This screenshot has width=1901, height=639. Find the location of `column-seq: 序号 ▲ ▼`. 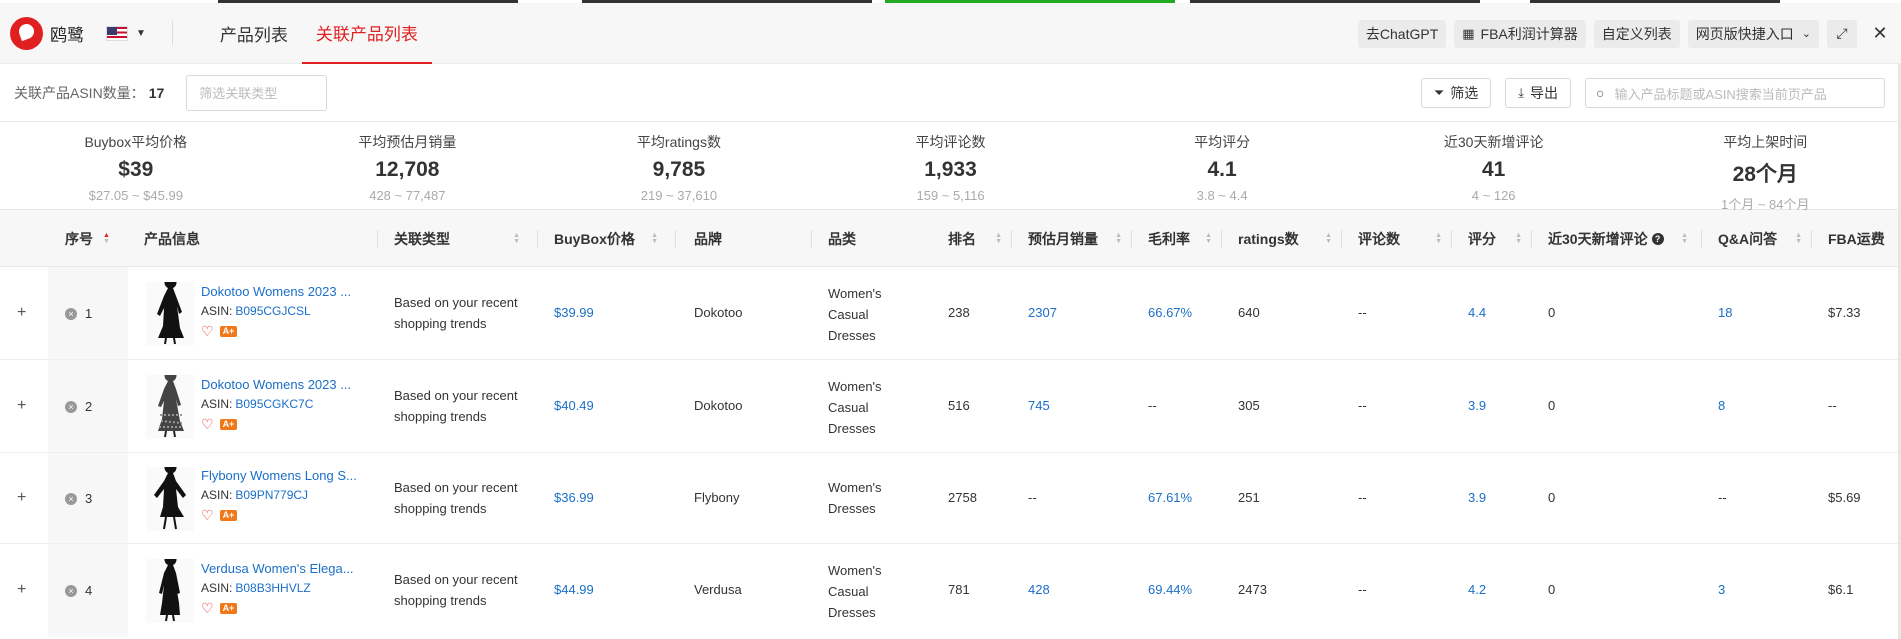

column-seq: 序号 ▲ ▼ is located at coordinates (96, 238).